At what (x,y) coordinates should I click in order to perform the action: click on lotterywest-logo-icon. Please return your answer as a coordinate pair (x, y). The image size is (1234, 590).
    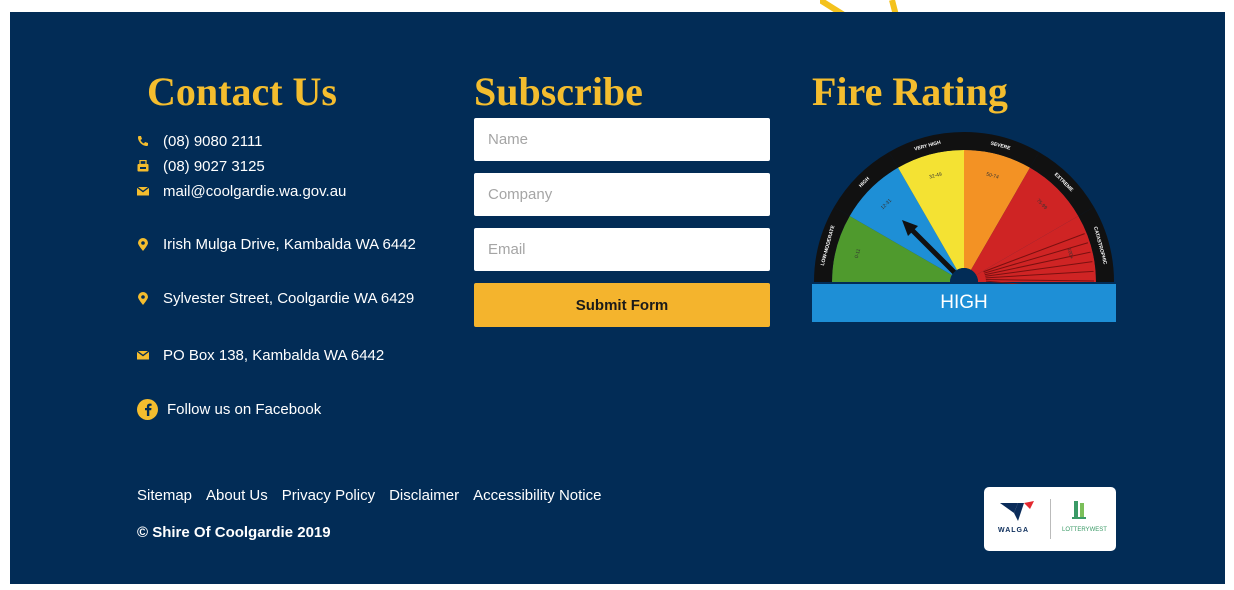
    Looking at the image, I should click on (1079, 510).